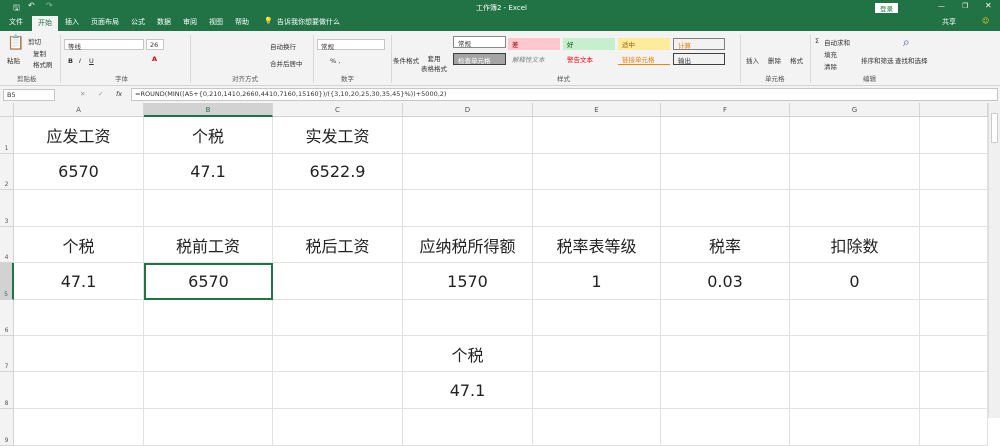 The width and height of the screenshot is (1000, 446). What do you see at coordinates (31, 5) in the screenshot?
I see `undo-icon: ↶` at bounding box center [31, 5].